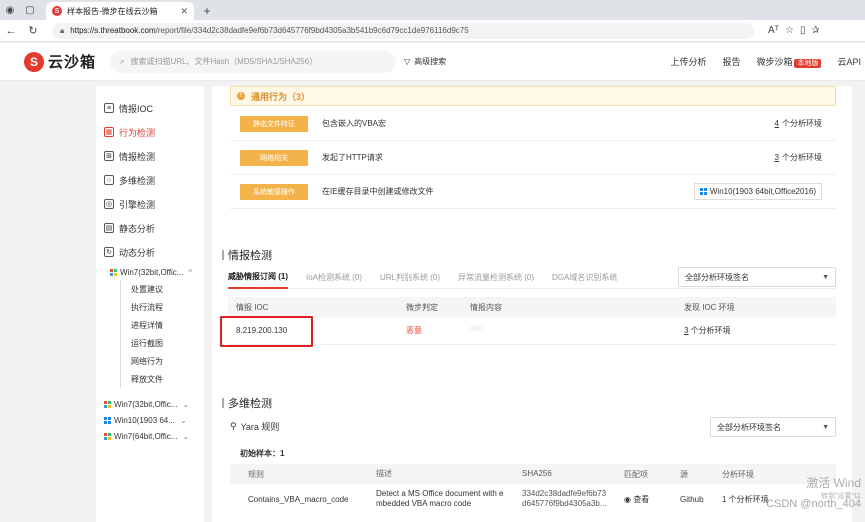  I want to click on nav-sandbox: 微步沙箱 本地版, so click(789, 61).